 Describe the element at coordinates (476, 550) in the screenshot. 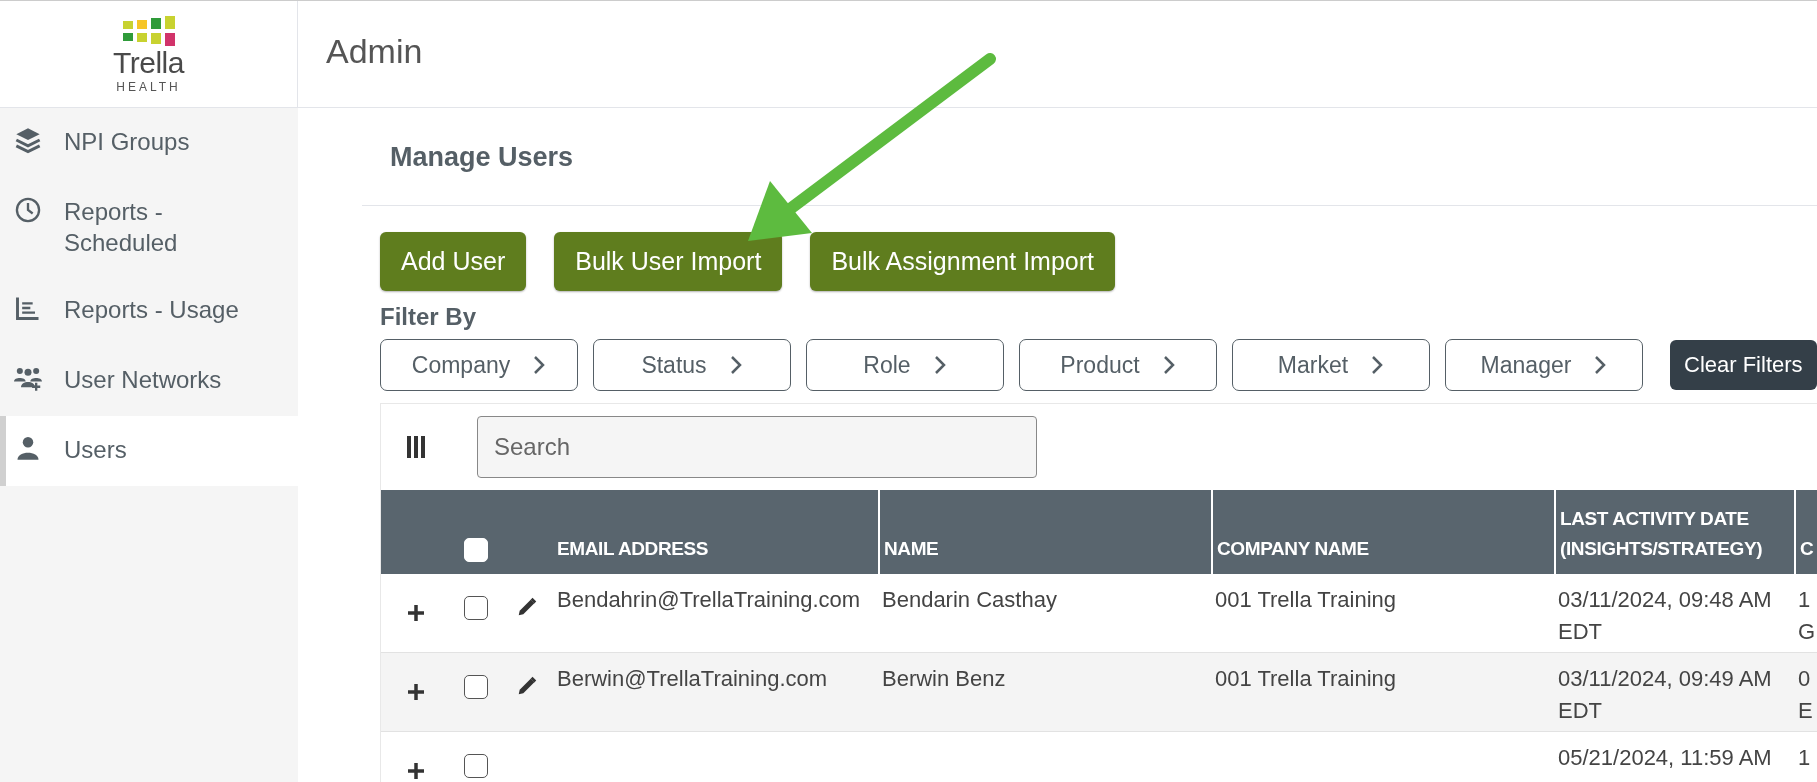

I see `select-all-checkbox` at that location.